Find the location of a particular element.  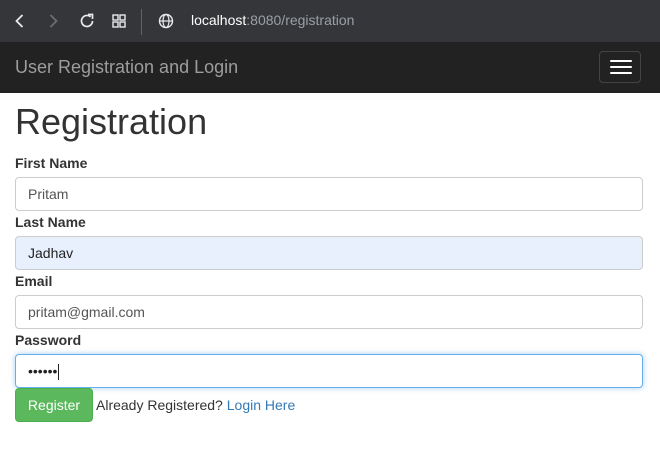

email-input: pritam@gmail.com is located at coordinates (329, 312).